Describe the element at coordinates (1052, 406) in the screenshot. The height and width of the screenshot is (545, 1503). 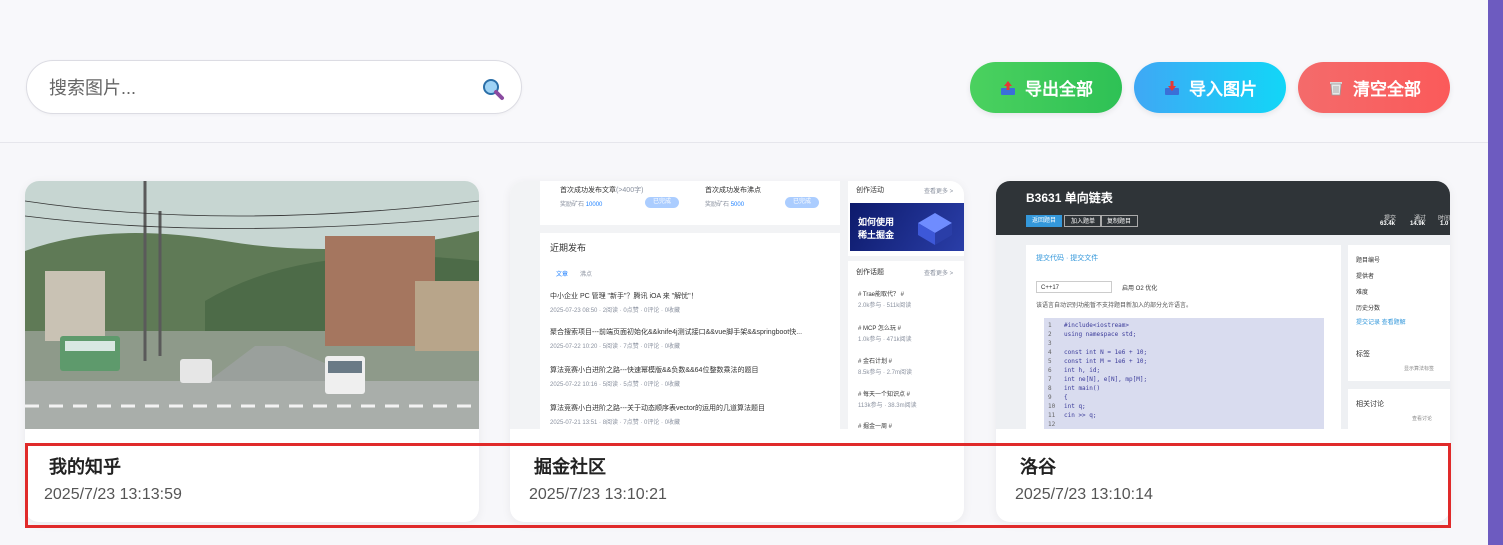
I see `code-line-number: 10` at that location.